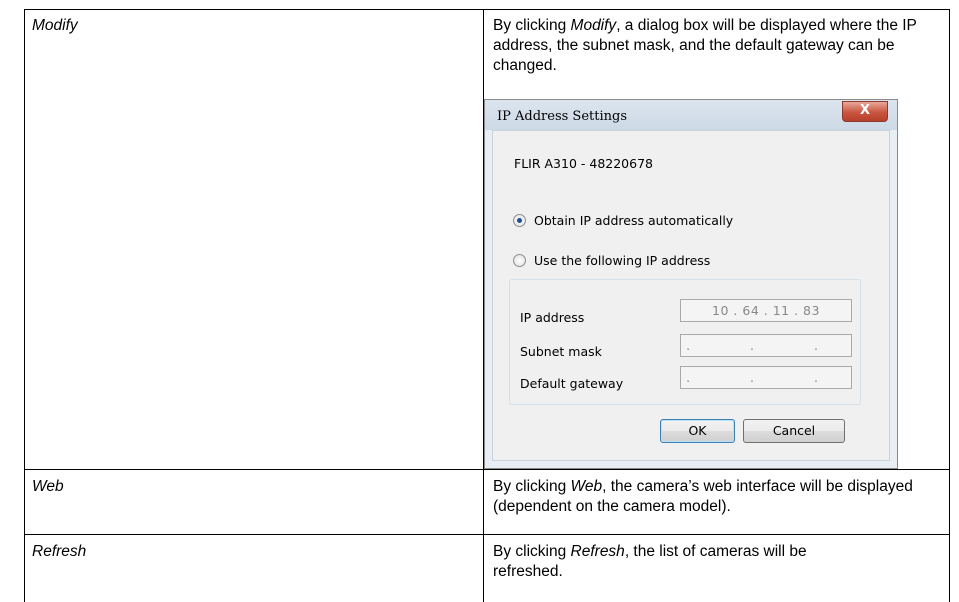  I want to click on term-refresh: Refresh, so click(59, 551).